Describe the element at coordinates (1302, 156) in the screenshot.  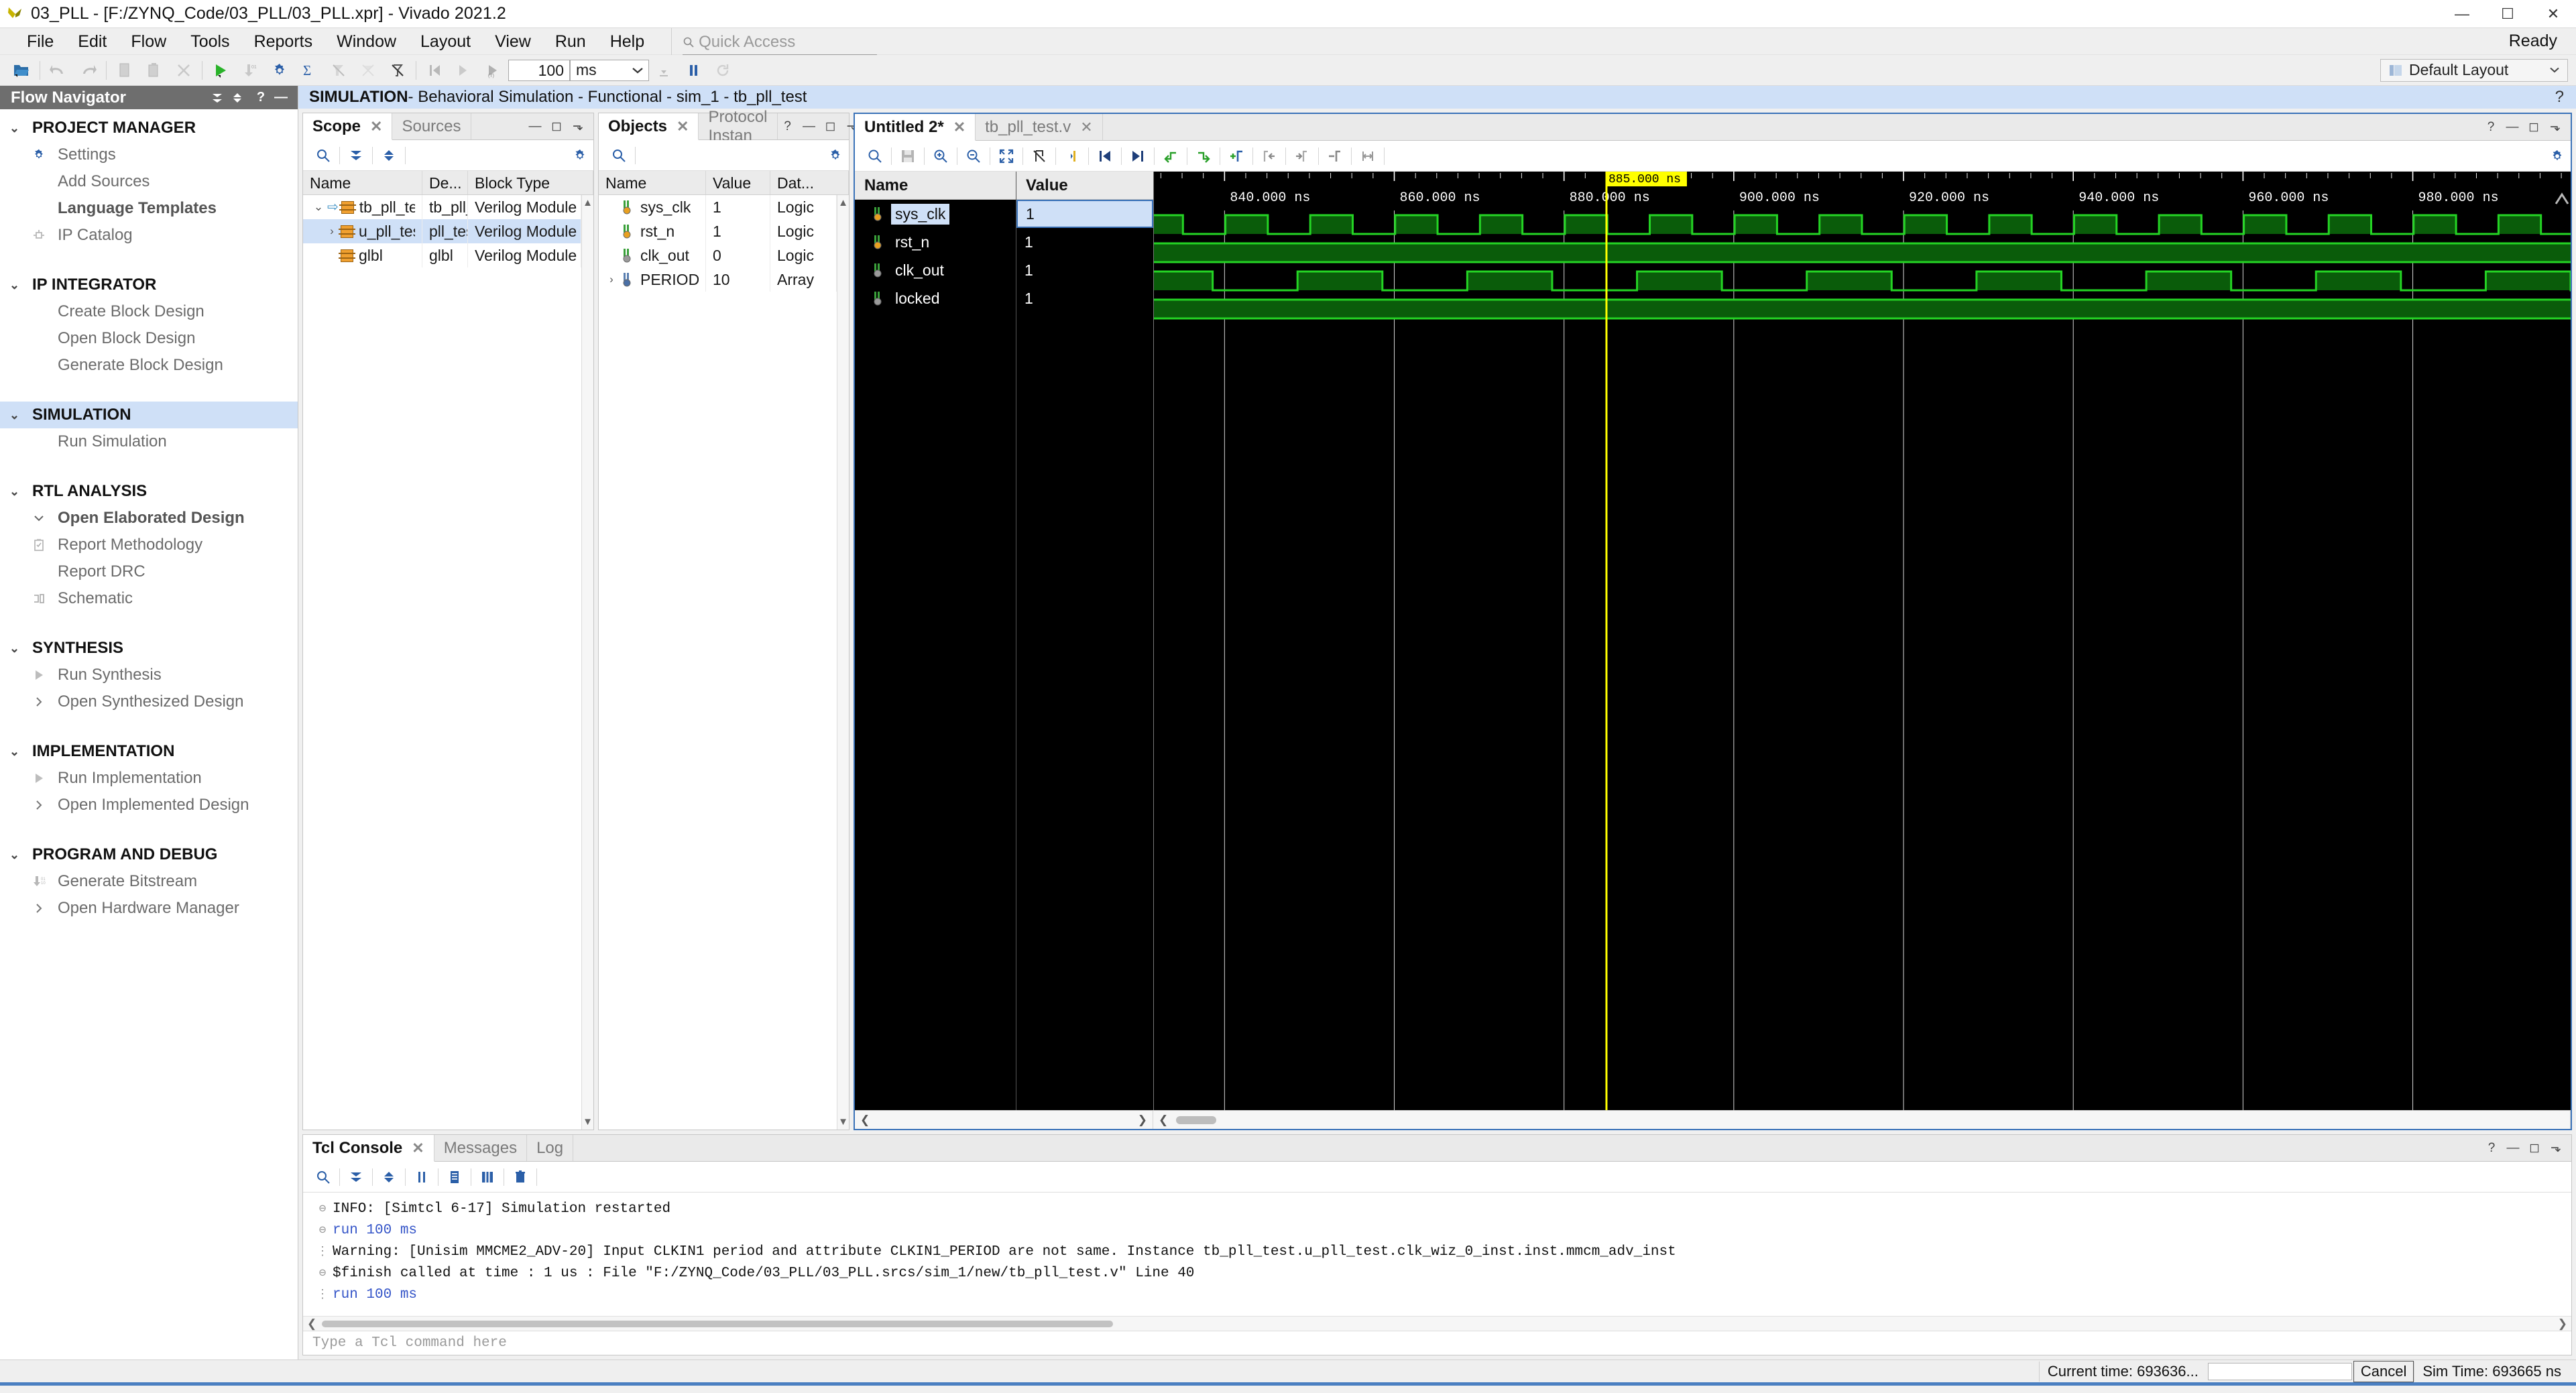
I see `marker-right-icon` at that location.